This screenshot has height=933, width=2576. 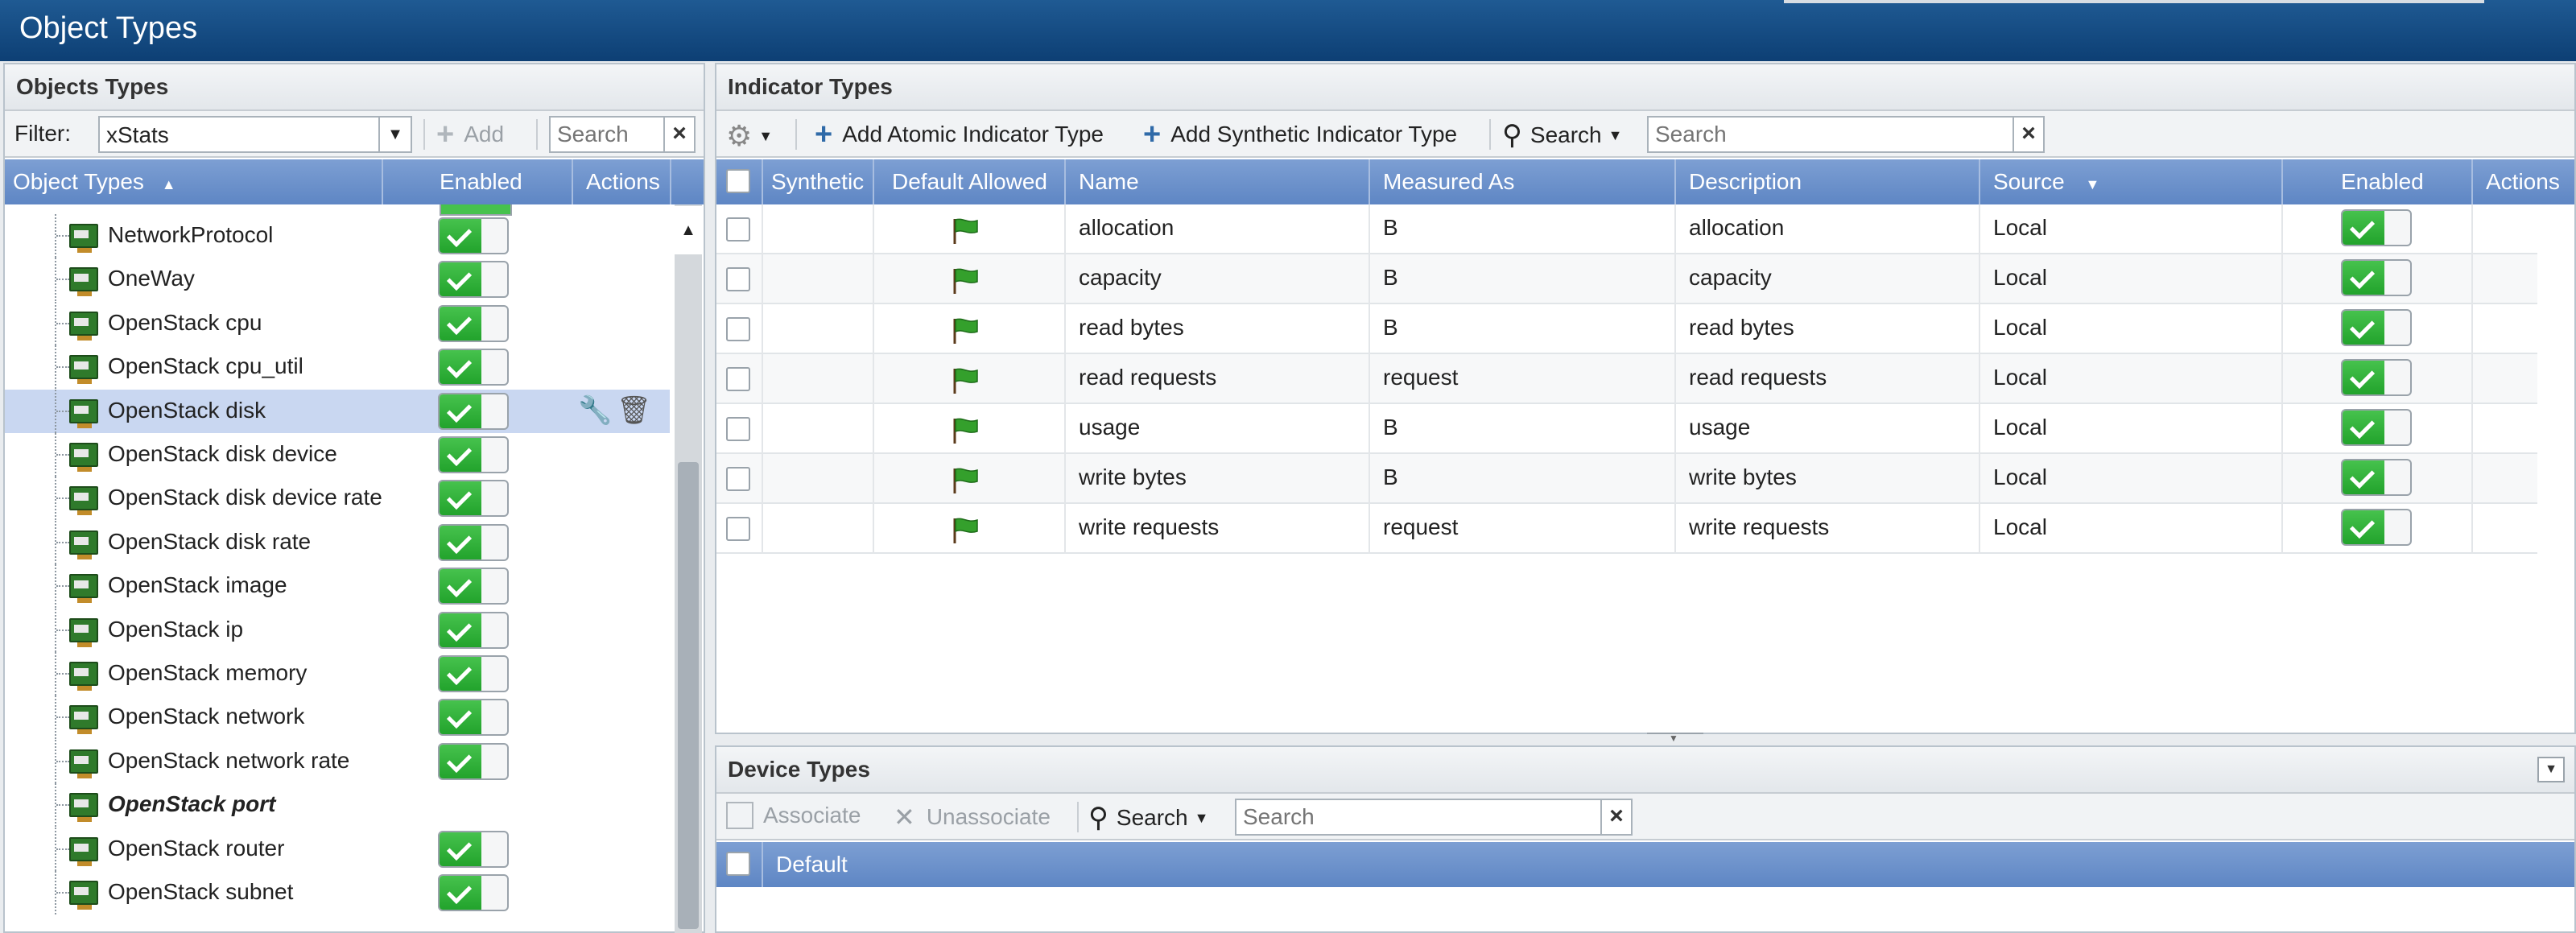 I want to click on add-synthetic-indicator-button: + Add Synthetic Indicator Type, so click(x=1300, y=134).